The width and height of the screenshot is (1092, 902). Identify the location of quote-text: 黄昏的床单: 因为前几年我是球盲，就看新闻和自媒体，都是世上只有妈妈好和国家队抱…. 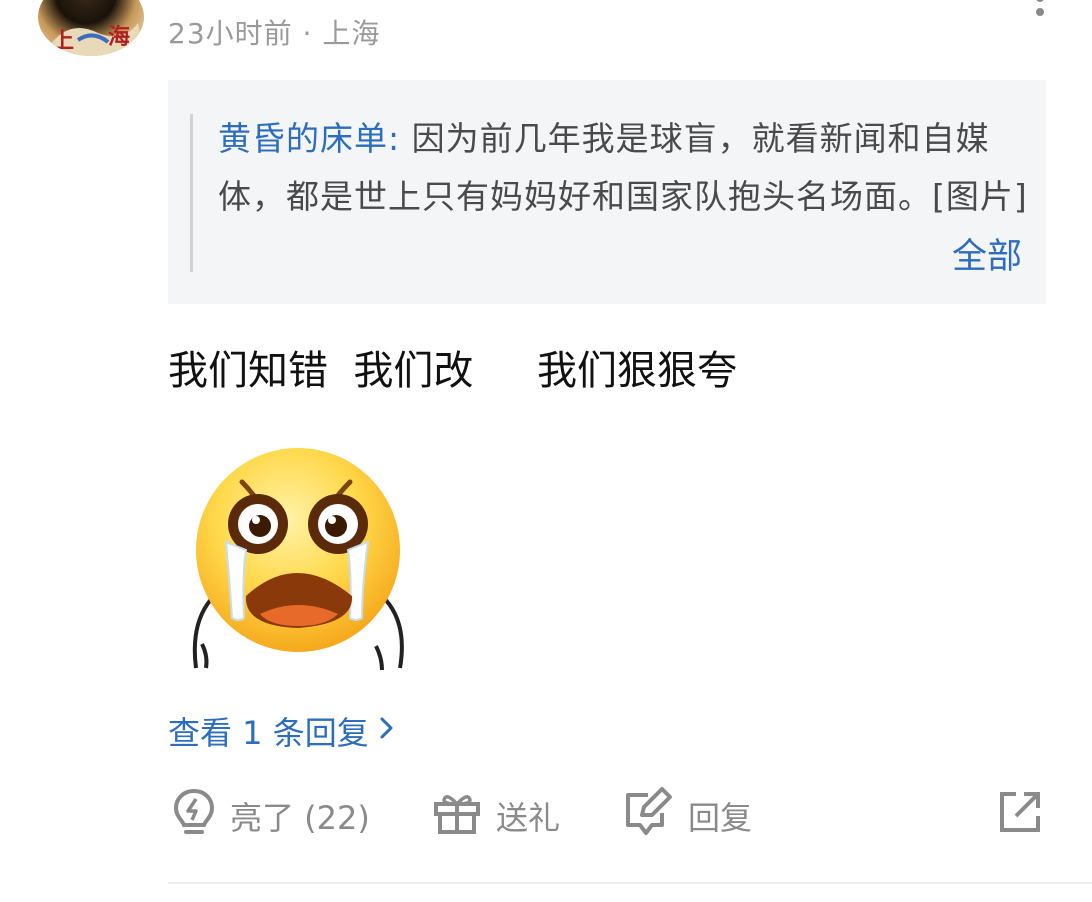
(623, 168).